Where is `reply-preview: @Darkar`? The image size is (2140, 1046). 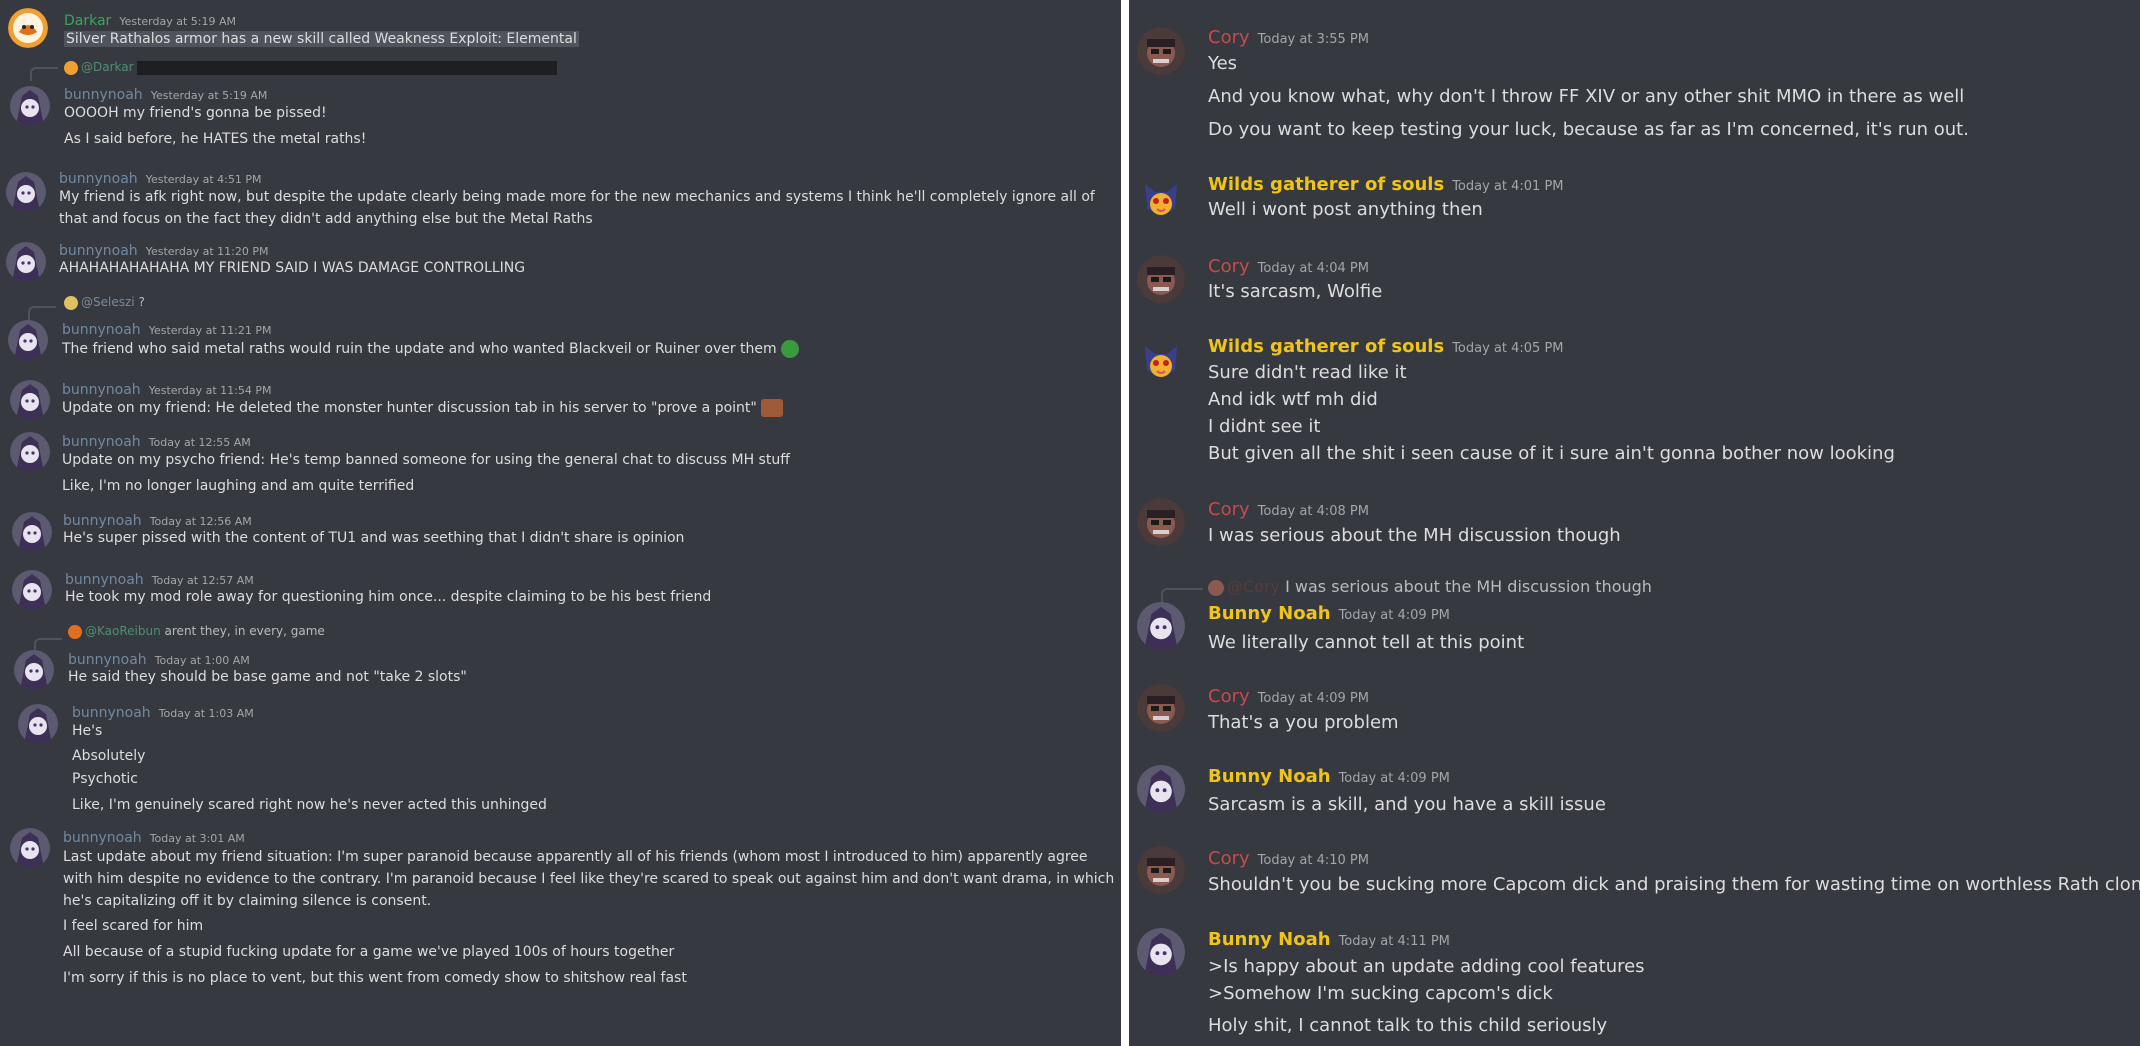
reply-preview: @Darkar is located at coordinates (311, 67).